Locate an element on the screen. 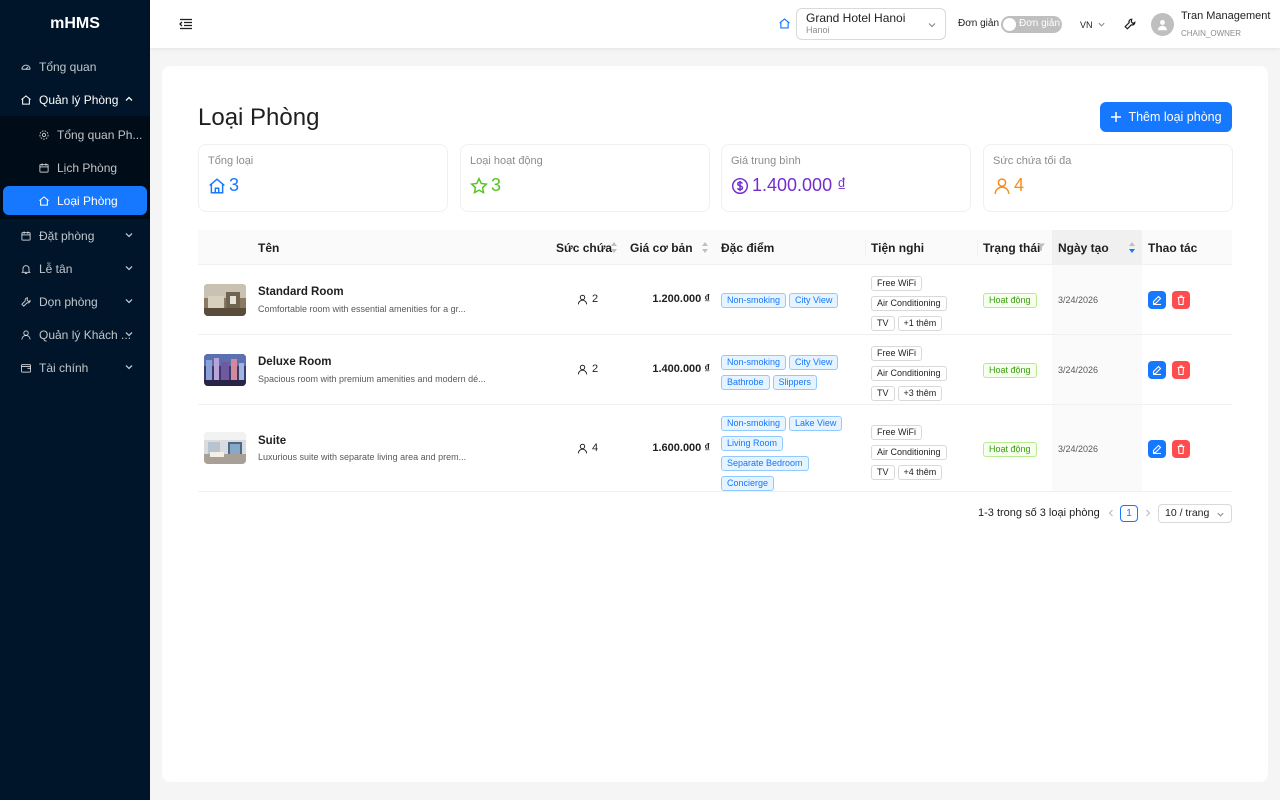 The image size is (1280, 800). mode-toggle: Đơn giản is located at coordinates (1031, 24).